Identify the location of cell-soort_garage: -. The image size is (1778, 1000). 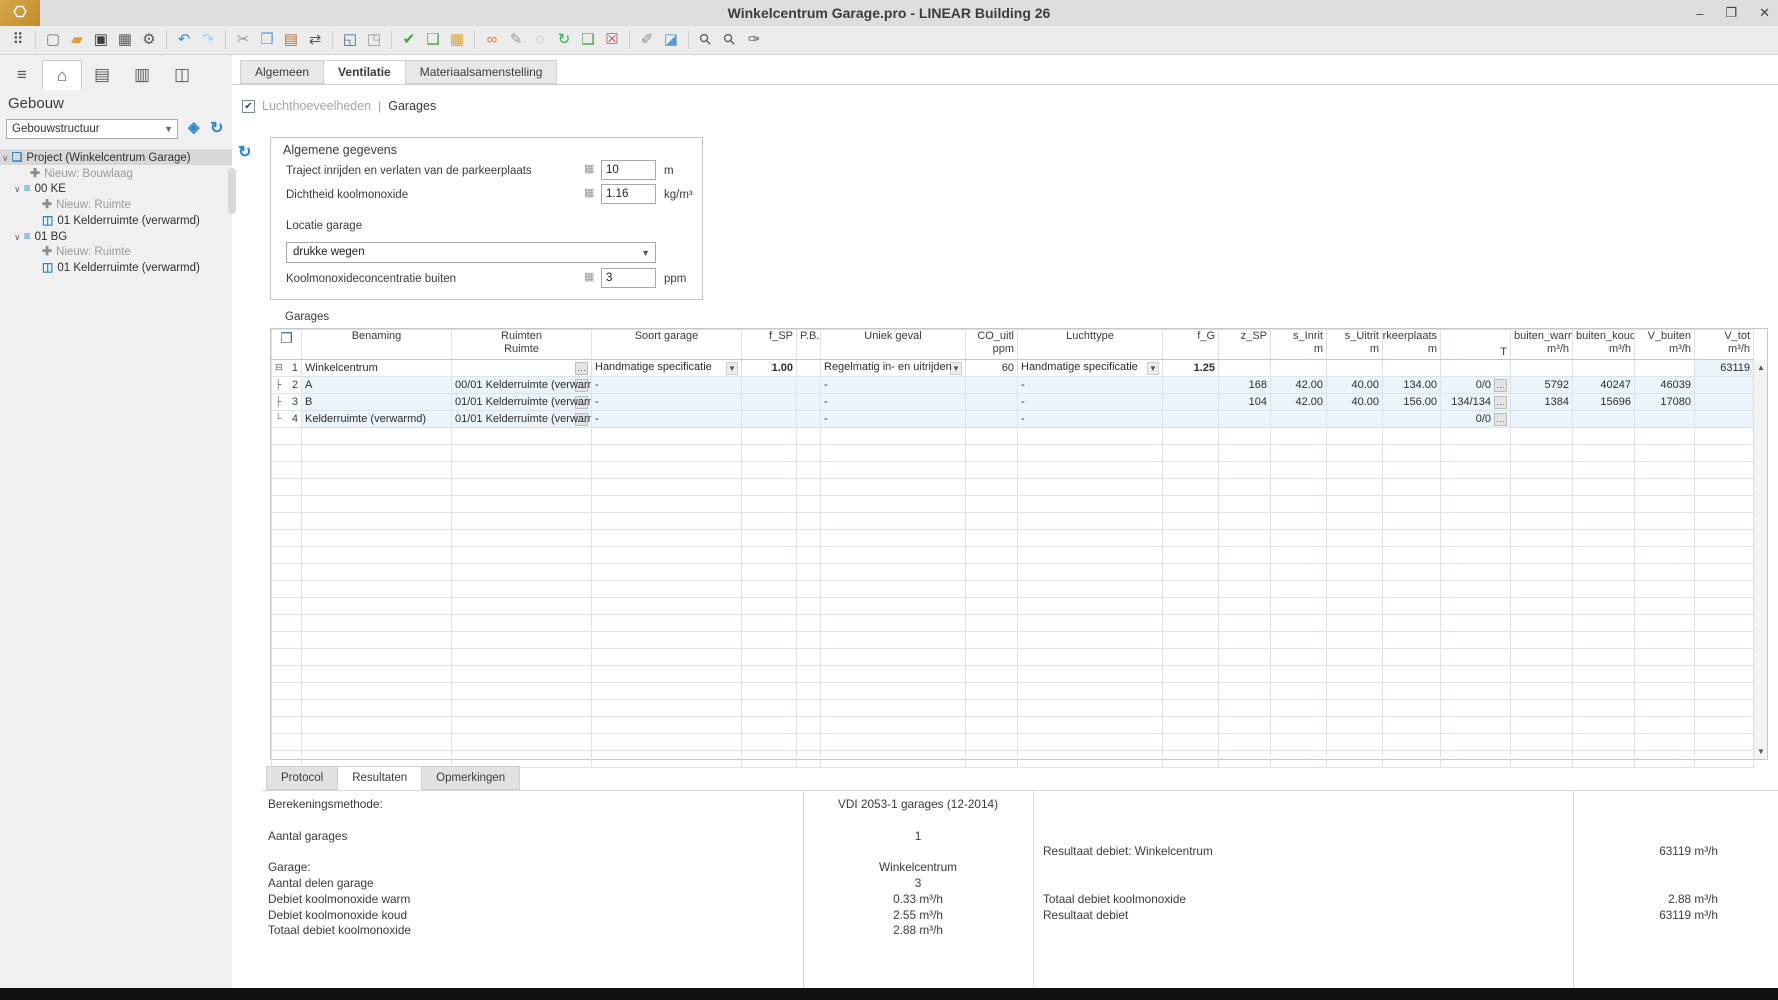
(666, 385).